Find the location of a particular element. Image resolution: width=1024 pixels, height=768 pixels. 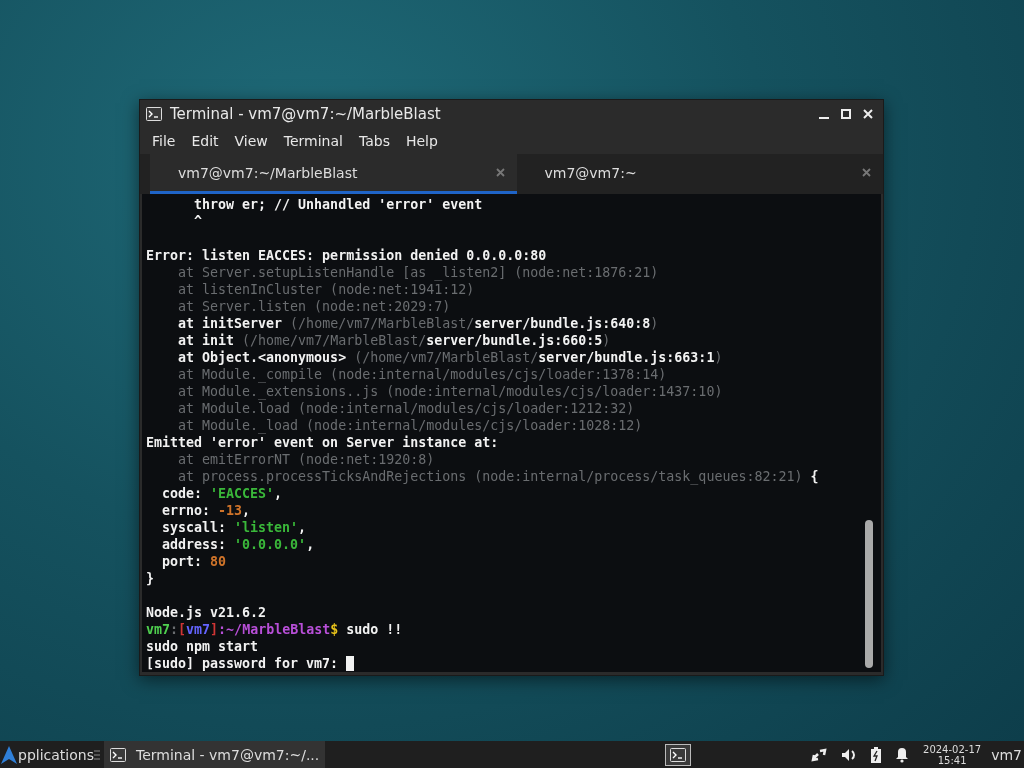

terminal-line: at Module.load (node:internal/modules/cjs/loader:1212:32) is located at coordinates (406, 408).